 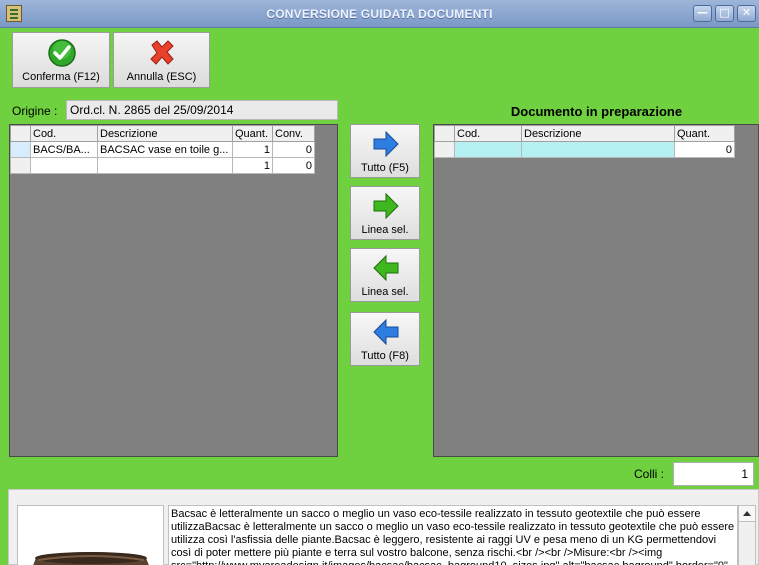 What do you see at coordinates (649, 474) in the screenshot?
I see `colli-label: Colli :` at bounding box center [649, 474].